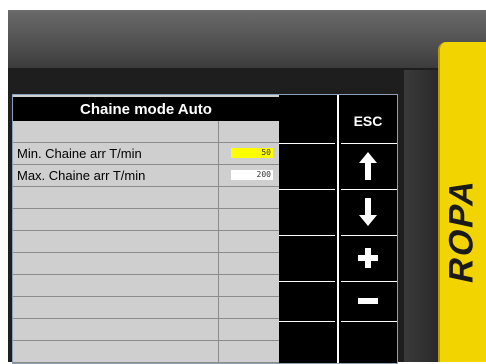 The image size is (486, 364). I want to click on arrow-up-icon, so click(368, 166).